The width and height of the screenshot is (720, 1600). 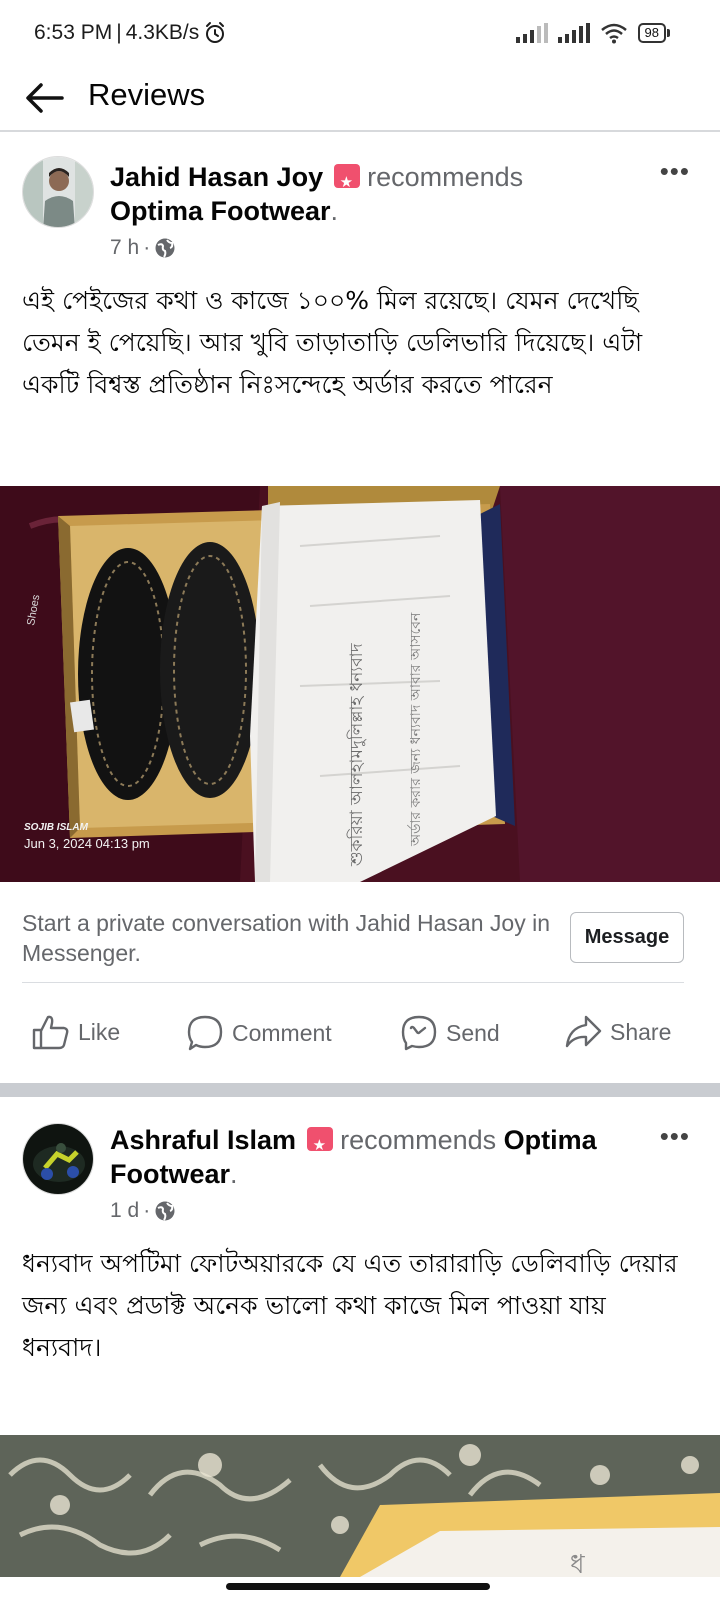 I want to click on post-time: 7 h, so click(x=124, y=248).